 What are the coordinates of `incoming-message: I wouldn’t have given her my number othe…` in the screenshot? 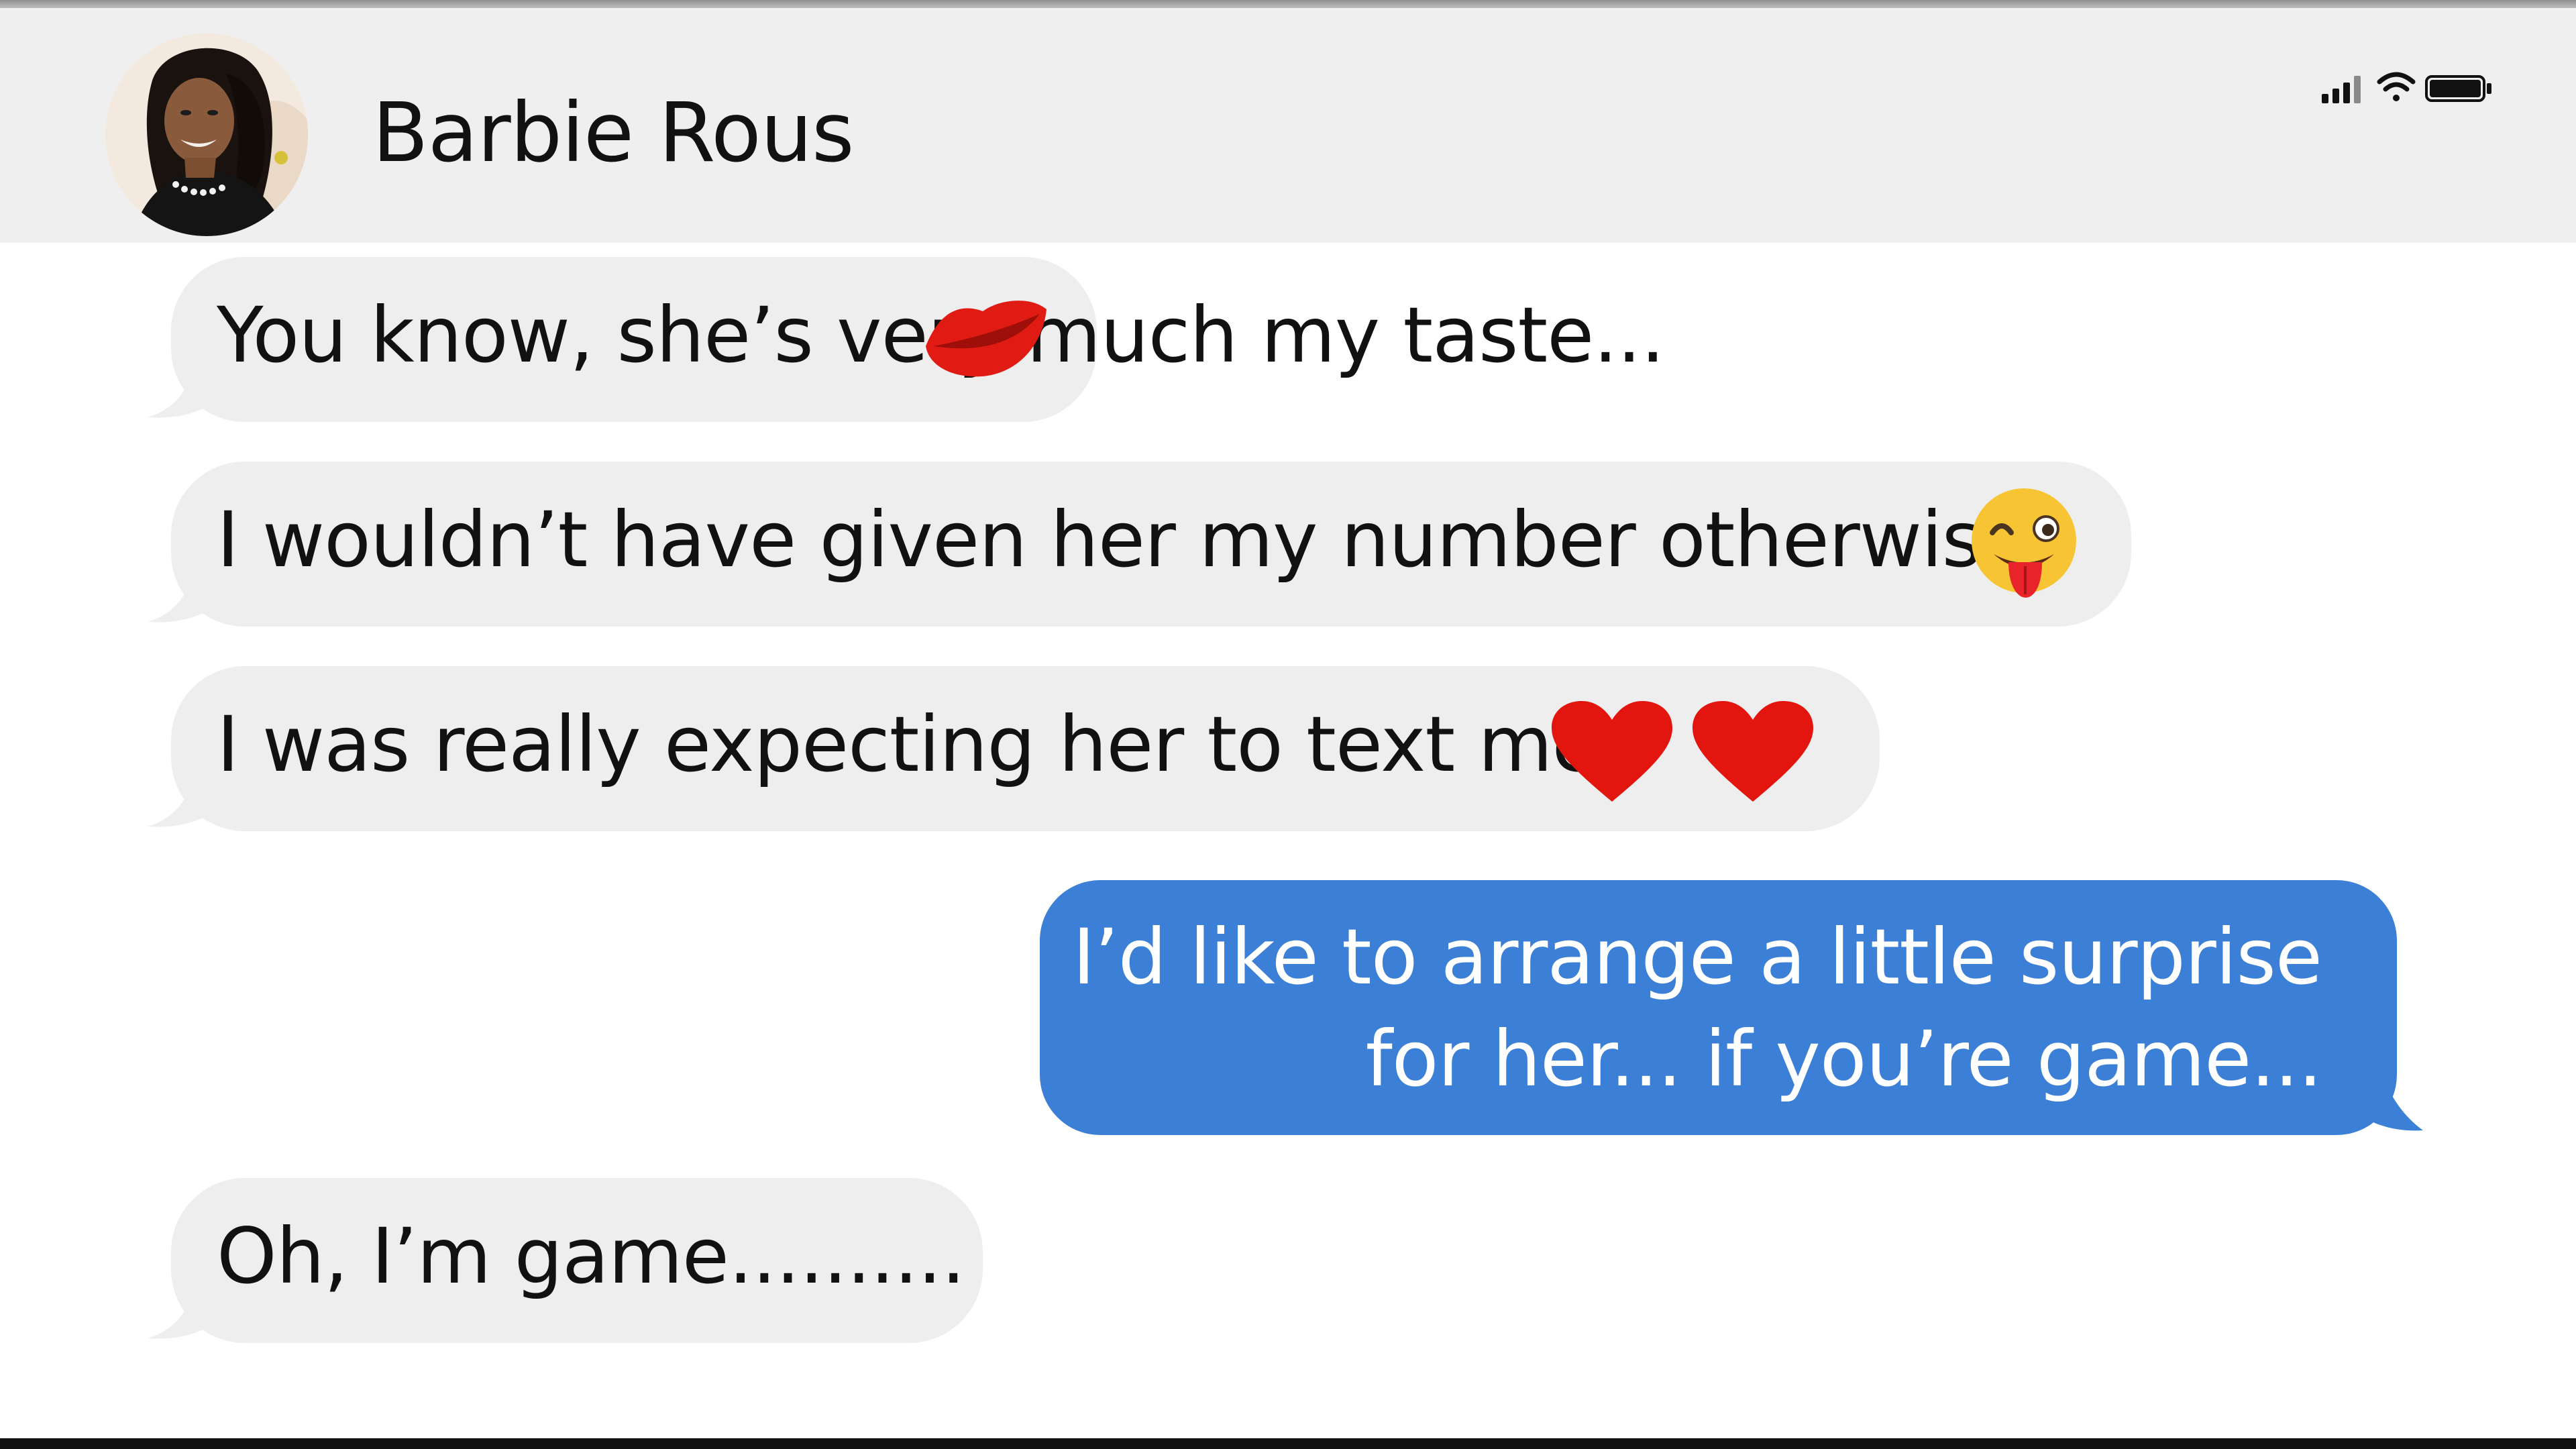 It's located at (1151, 544).